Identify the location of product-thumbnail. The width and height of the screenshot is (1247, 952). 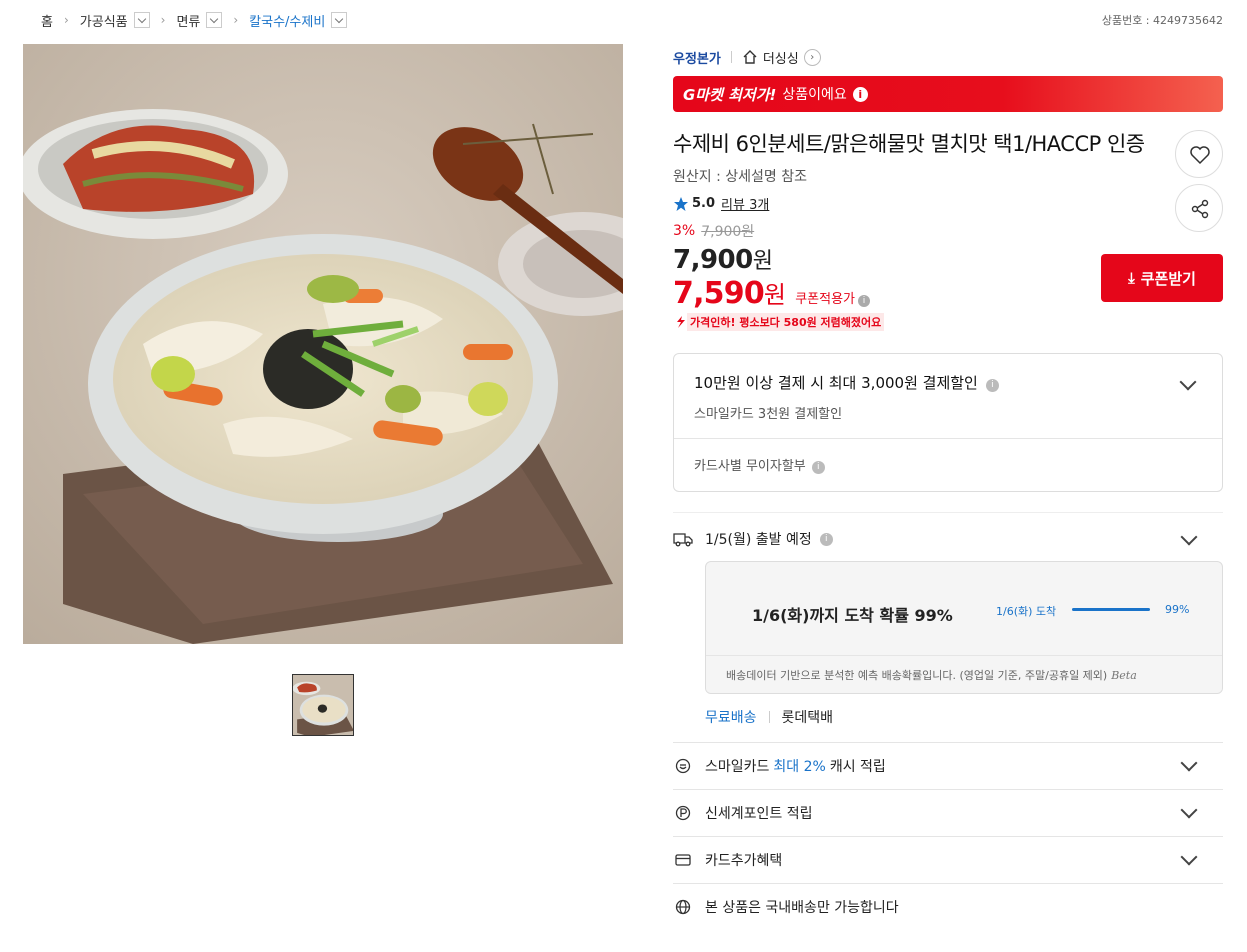
(323, 705).